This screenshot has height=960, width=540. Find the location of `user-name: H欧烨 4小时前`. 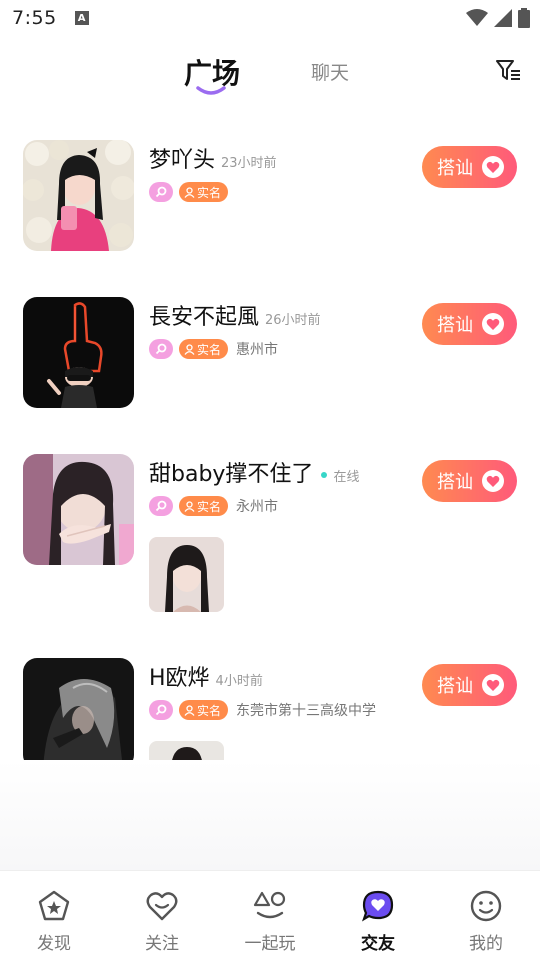

user-name: H欧烨 4小时前 is located at coordinates (206, 676).